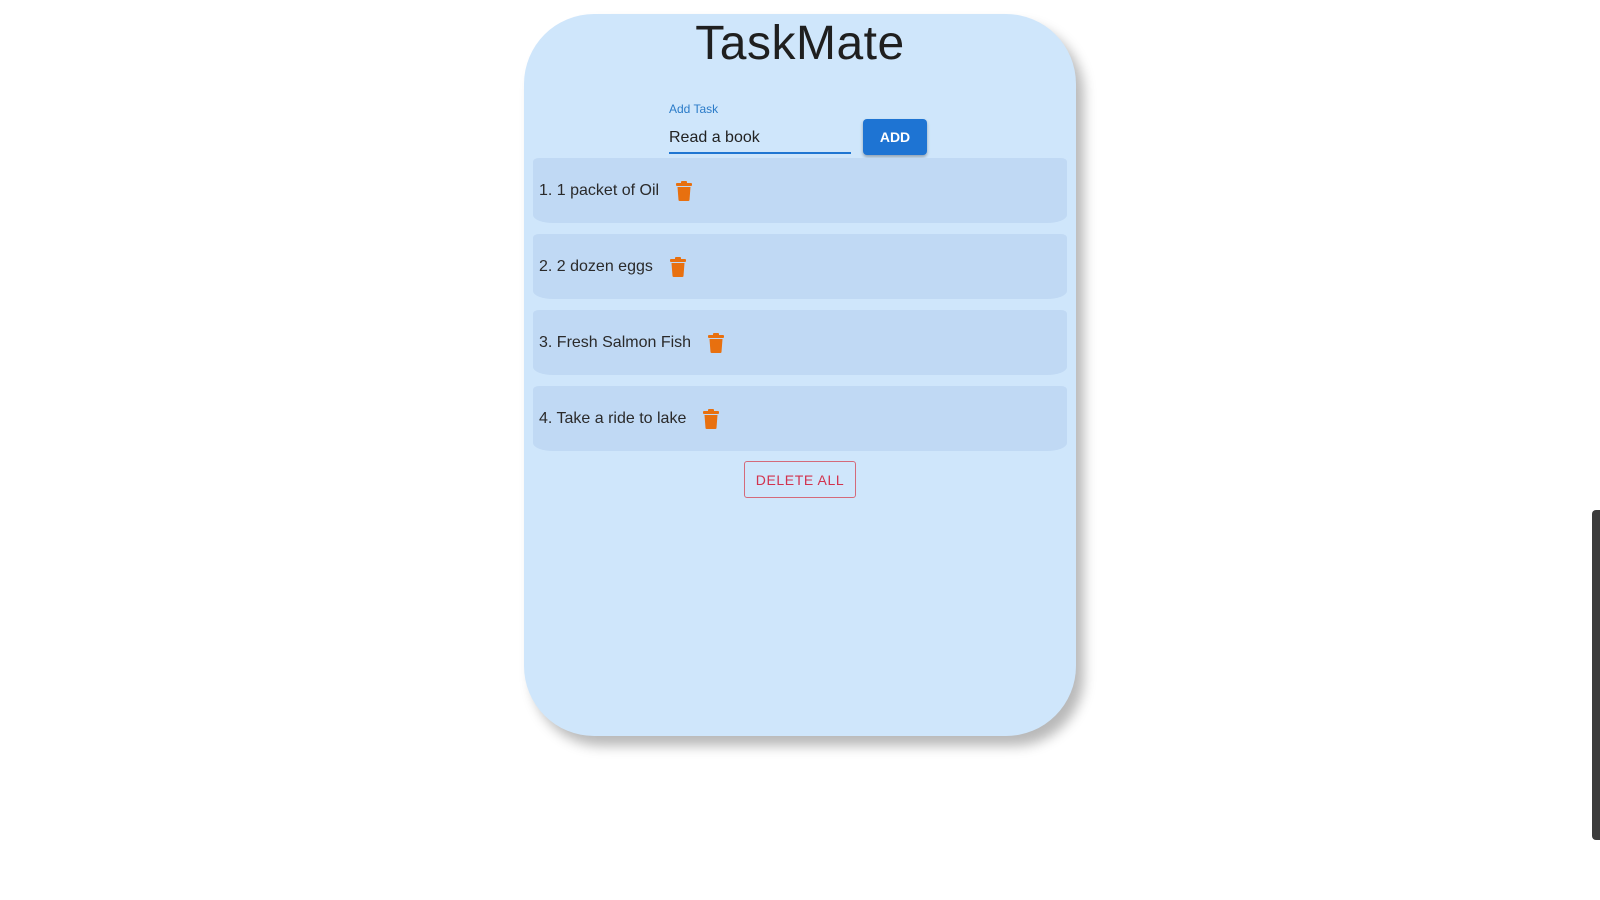 Image resolution: width=1600 pixels, height=900 pixels. I want to click on task-item: 3. Fresh Salmon Fish, so click(800, 342).